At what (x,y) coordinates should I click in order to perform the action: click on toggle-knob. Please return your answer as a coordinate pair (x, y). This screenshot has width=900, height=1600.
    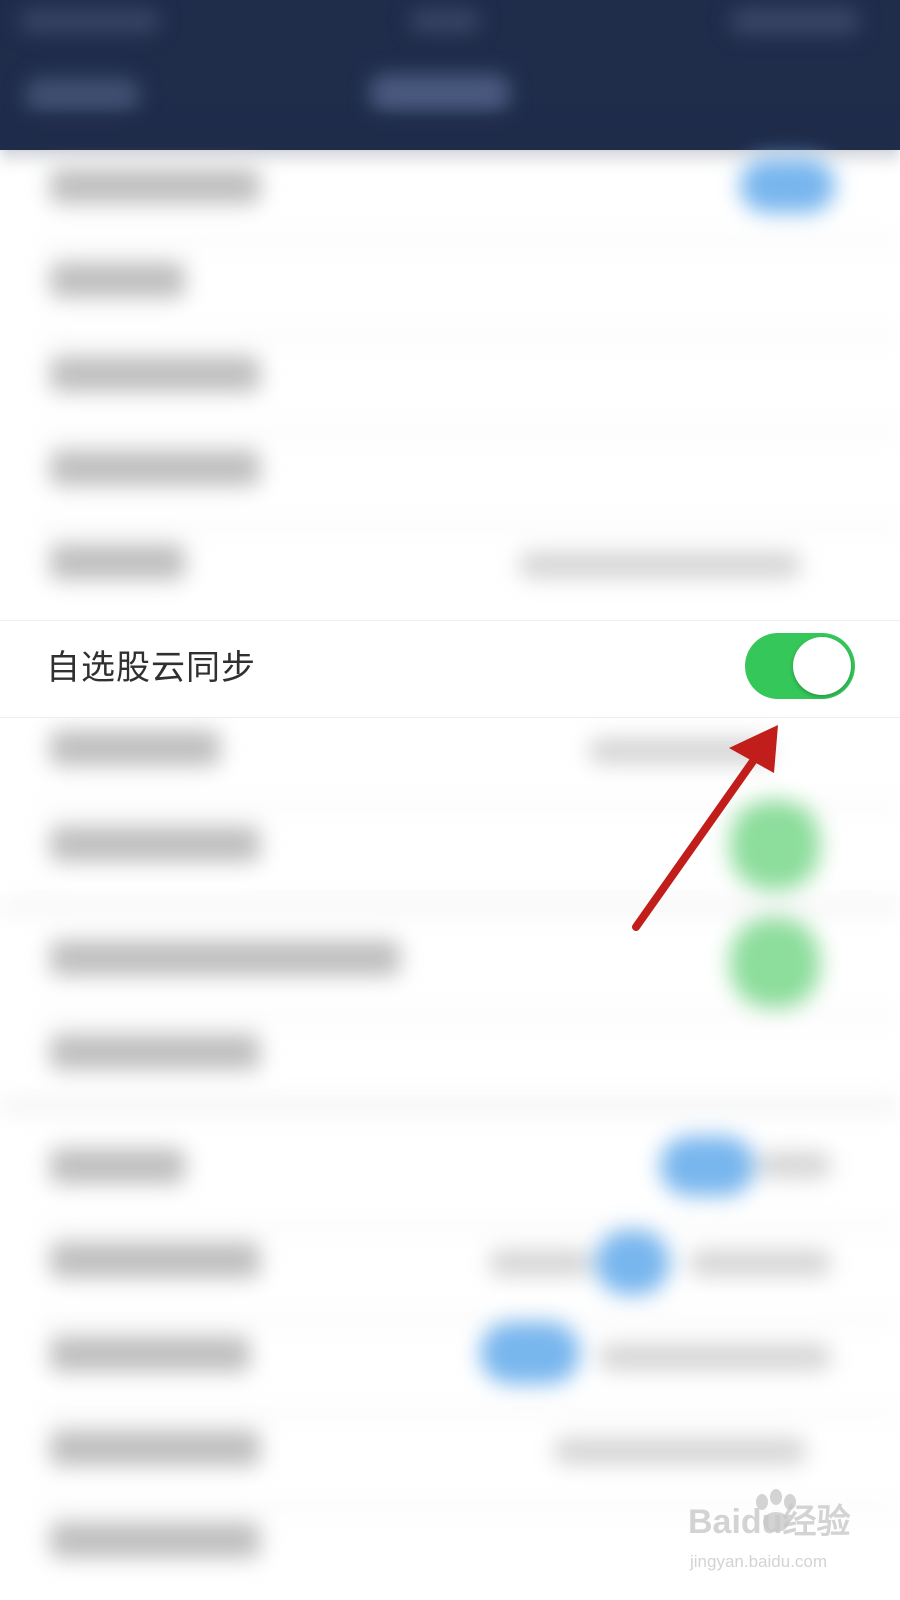
    Looking at the image, I should click on (822, 666).